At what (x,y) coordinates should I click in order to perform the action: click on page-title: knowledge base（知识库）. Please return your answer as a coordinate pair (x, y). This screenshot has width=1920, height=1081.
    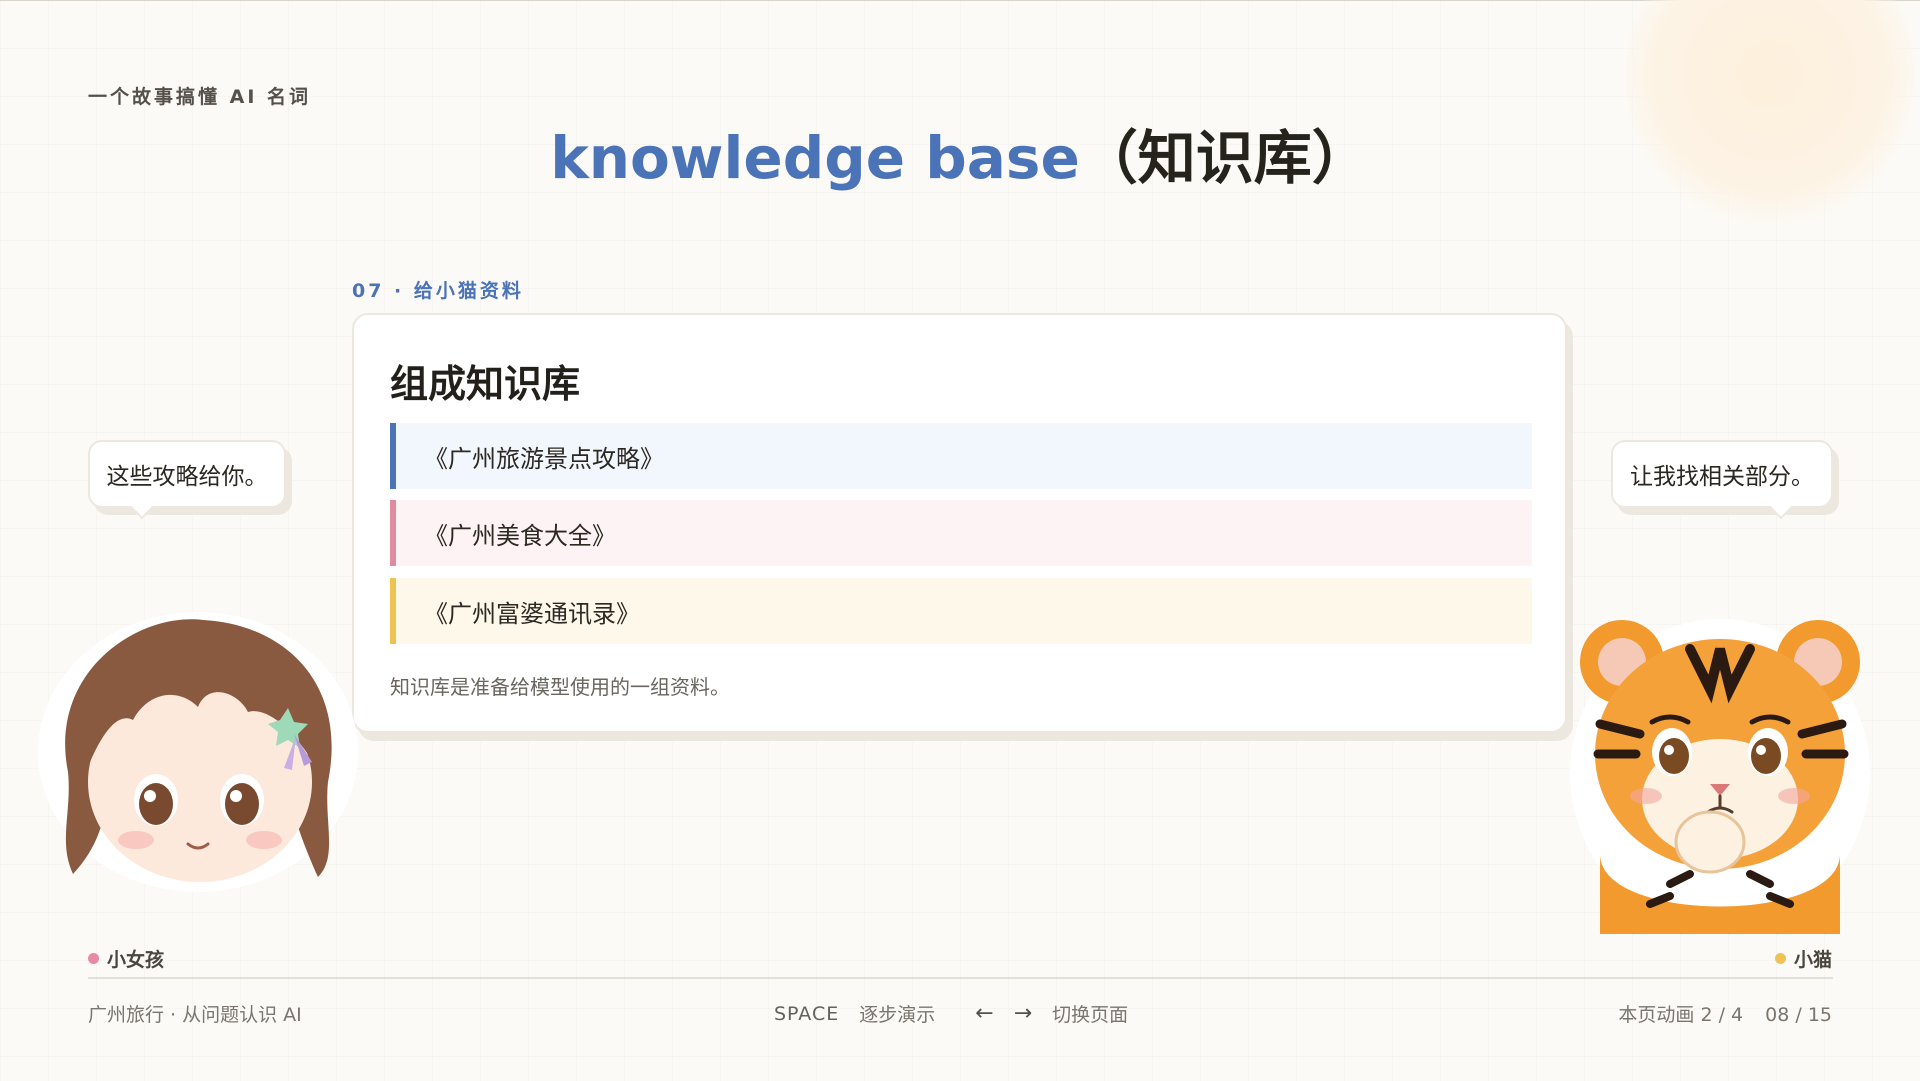
    Looking at the image, I should click on (960, 158).